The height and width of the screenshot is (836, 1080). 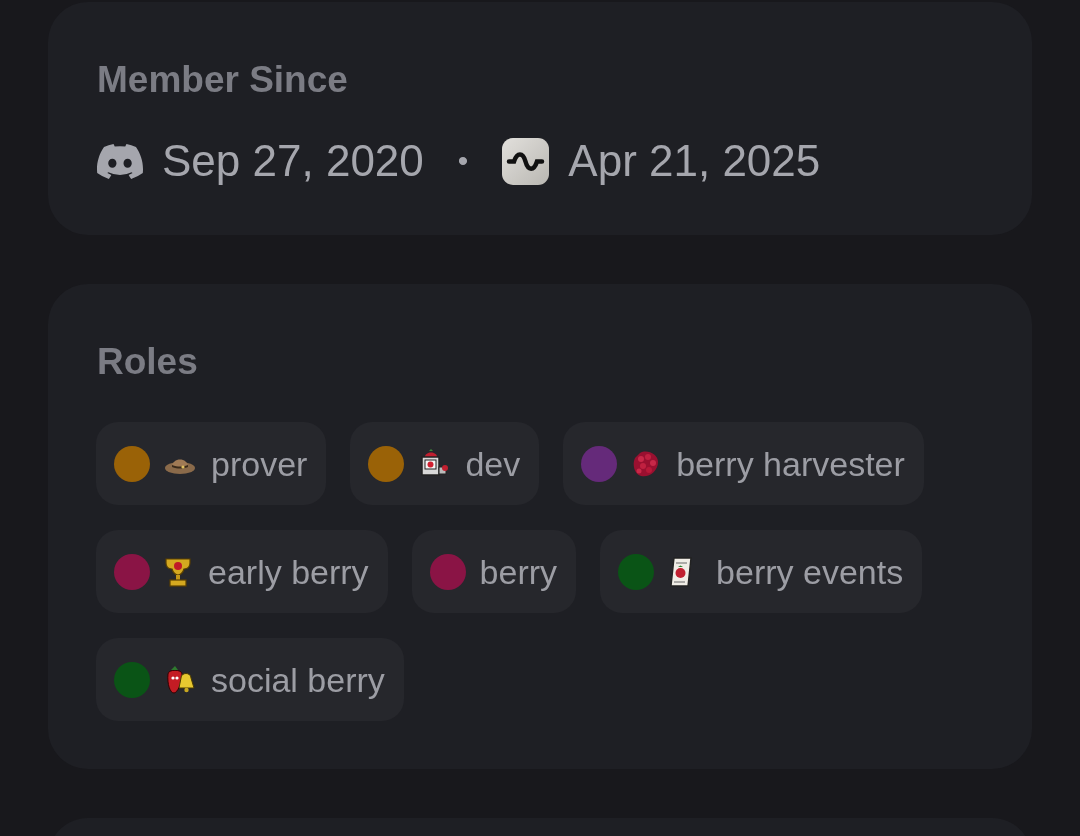 I want to click on section-title: Roles, so click(x=147, y=362).